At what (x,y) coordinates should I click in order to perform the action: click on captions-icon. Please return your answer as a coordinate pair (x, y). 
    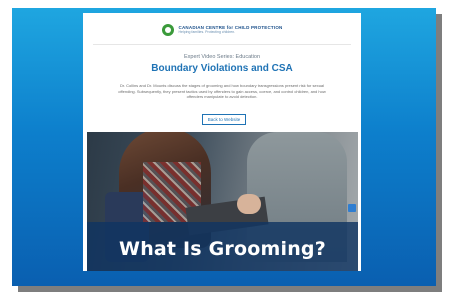
    Looking at the image, I should click on (352, 208).